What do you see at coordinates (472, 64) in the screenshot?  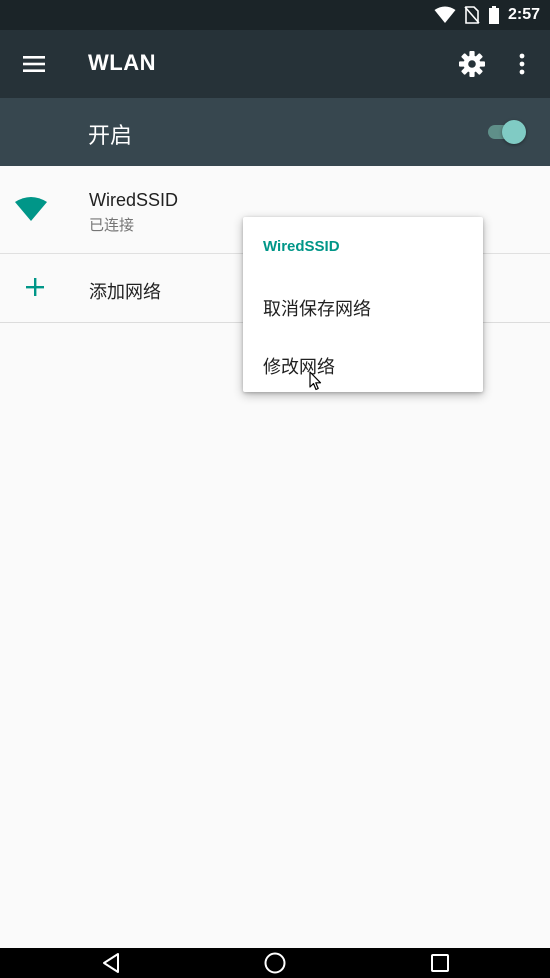 I see `settings-icon` at bounding box center [472, 64].